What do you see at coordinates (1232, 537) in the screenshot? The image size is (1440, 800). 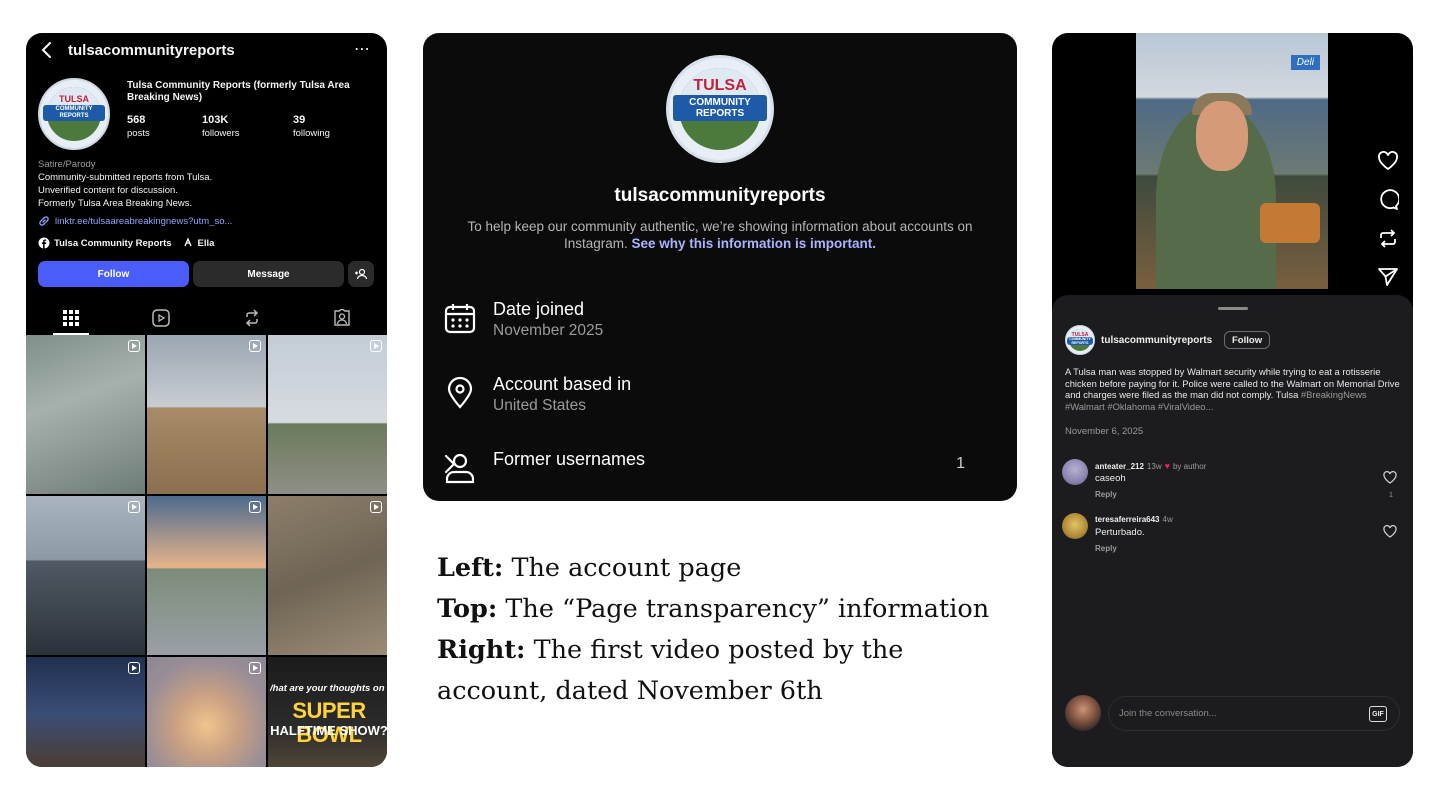 I see `comment-item: teresaferreira643 4w Perturbado. Reply` at bounding box center [1232, 537].